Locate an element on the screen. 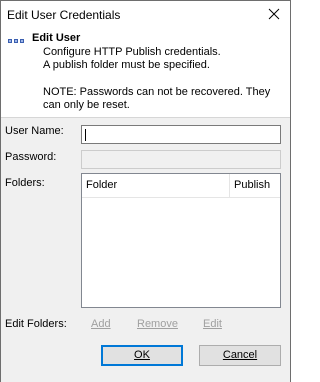 This screenshot has height=382, width=320. password-label: Password: is located at coordinates (31, 157).